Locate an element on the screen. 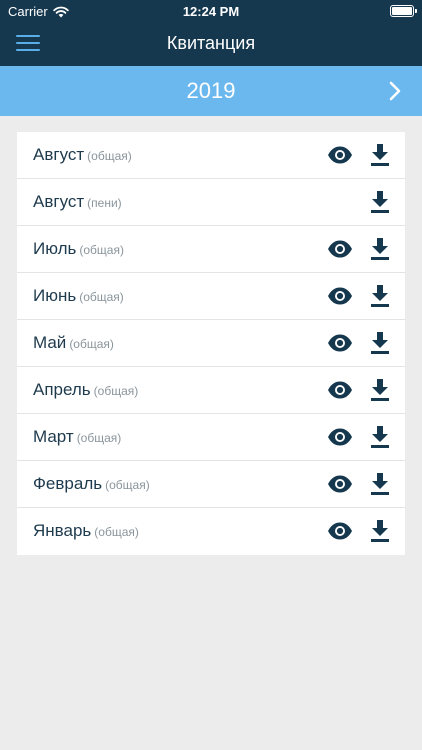 This screenshot has width=422, height=750. receipt-title: Апрель (общая) is located at coordinates (85, 390).